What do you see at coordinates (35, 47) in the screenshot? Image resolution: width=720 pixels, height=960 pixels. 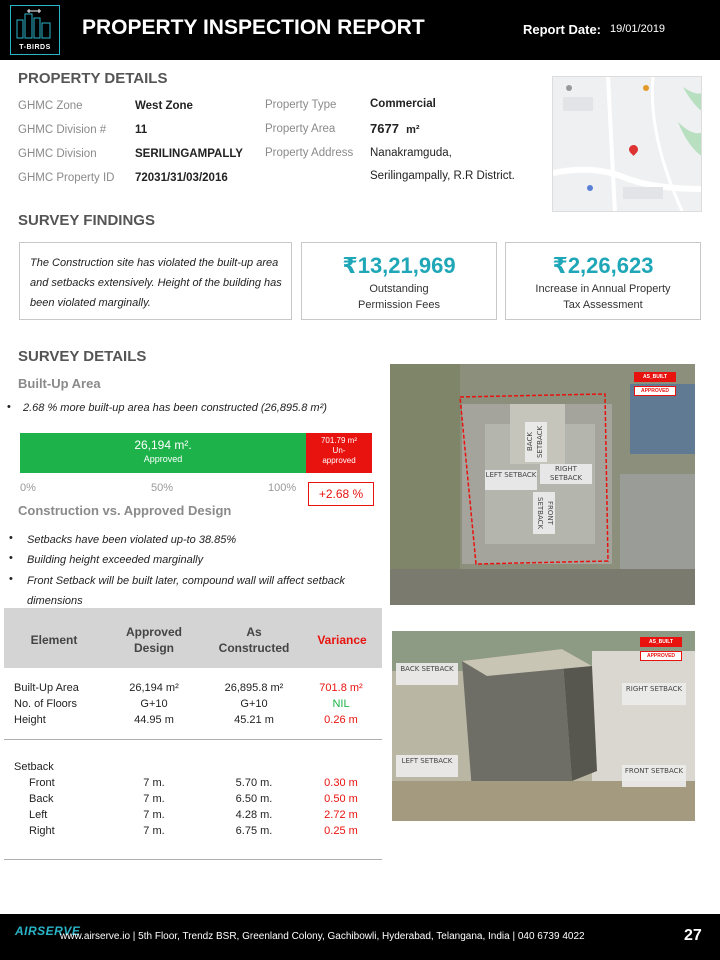 I see `logo-text: T-BIRDS` at bounding box center [35, 47].